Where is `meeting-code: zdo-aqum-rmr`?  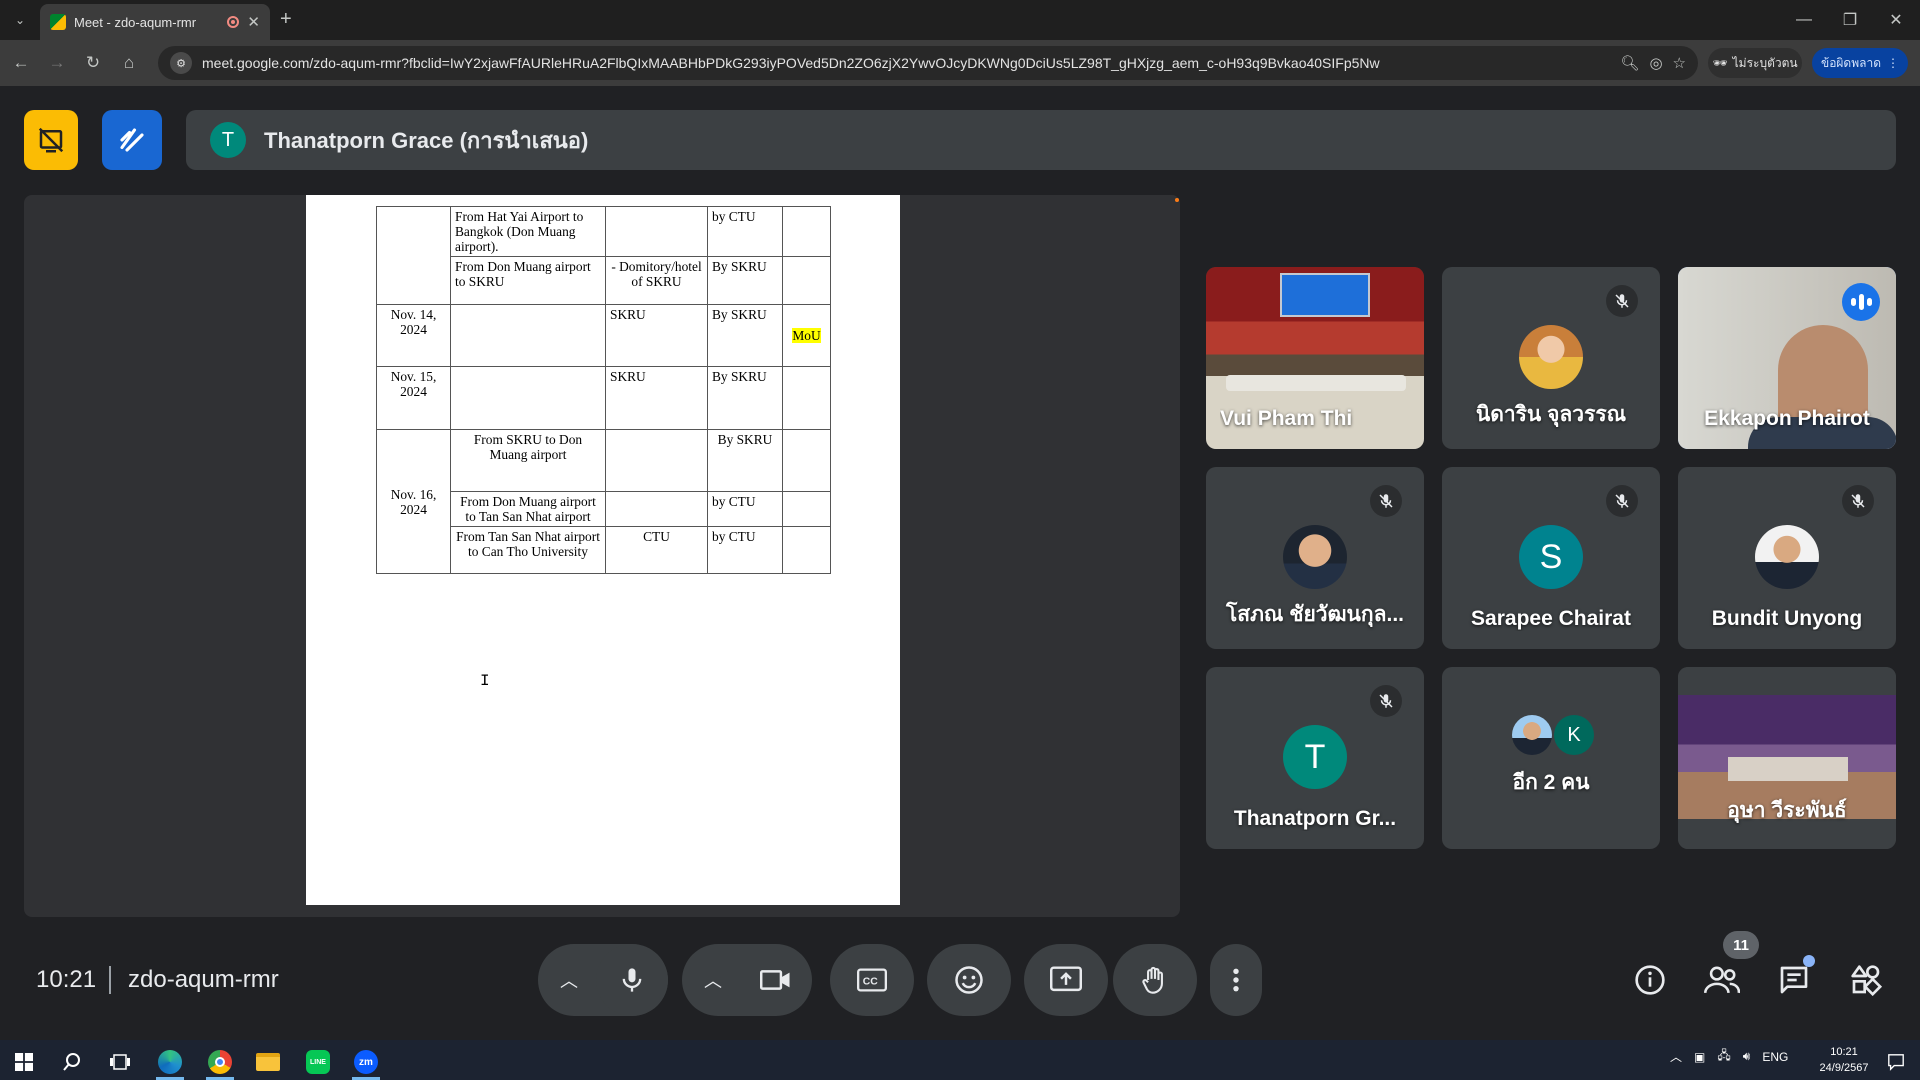
meeting-code: zdo-aqum-rmr is located at coordinates (203, 979).